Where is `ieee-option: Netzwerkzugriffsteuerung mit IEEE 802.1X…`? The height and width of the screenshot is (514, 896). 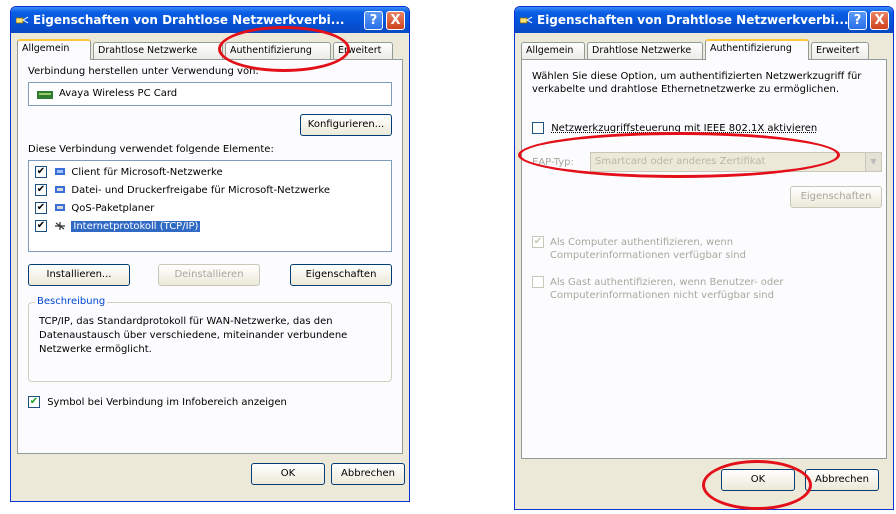
ieee-option: Netzwerkzugriffsteuerung mit IEEE 802.1X… is located at coordinates (674, 128).